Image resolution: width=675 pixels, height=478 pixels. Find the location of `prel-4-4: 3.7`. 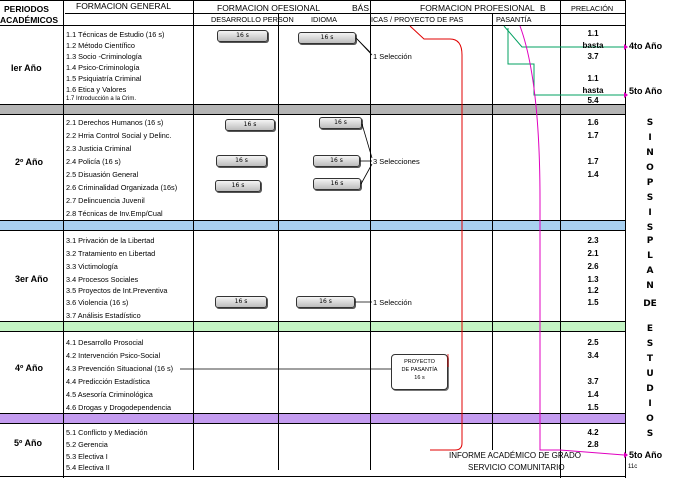

prel-4-4: 3.7 is located at coordinates (593, 381).